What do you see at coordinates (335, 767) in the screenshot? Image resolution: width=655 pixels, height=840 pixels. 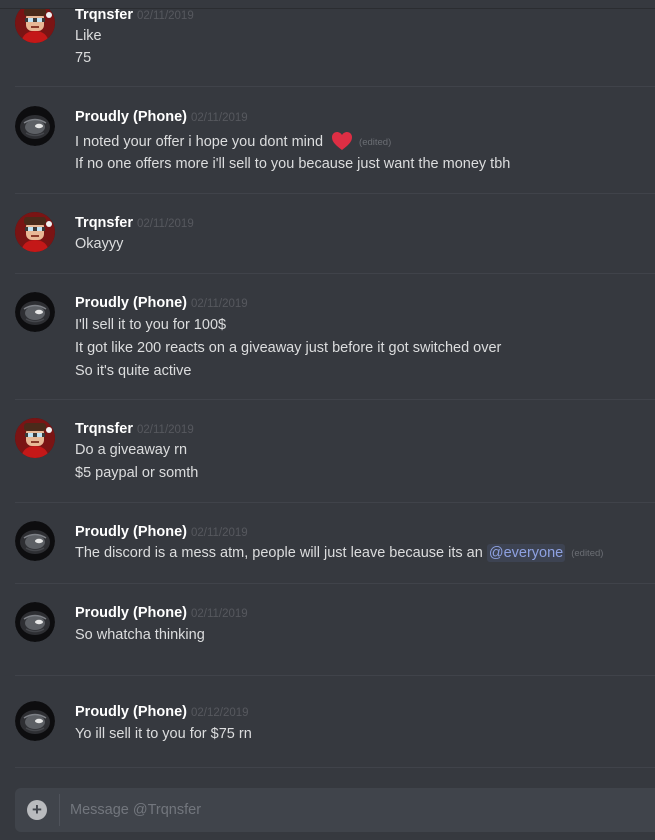 I see `message-divider` at bounding box center [335, 767].